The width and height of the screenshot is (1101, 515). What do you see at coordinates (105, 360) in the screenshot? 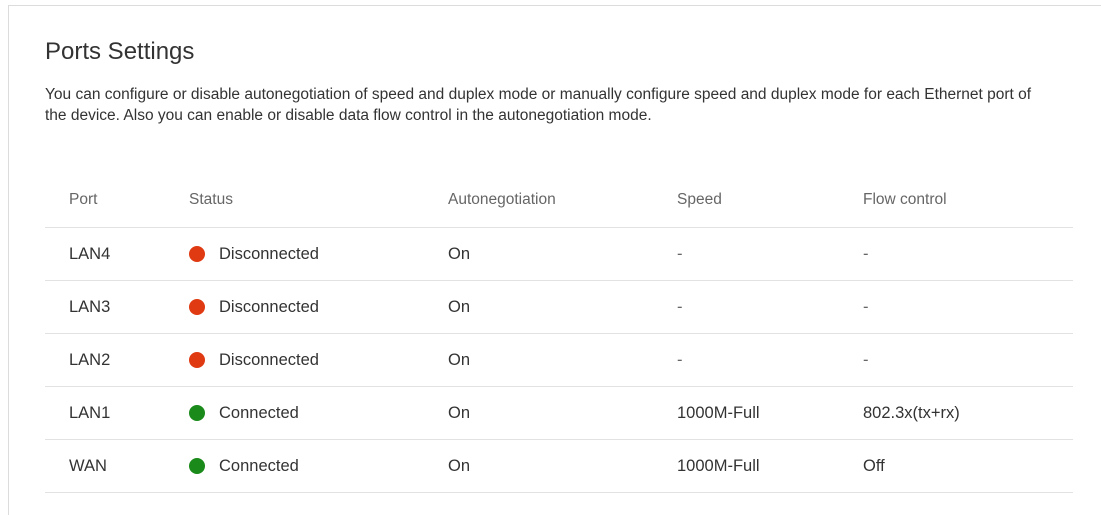
I see `port-cell: LAN2` at bounding box center [105, 360].